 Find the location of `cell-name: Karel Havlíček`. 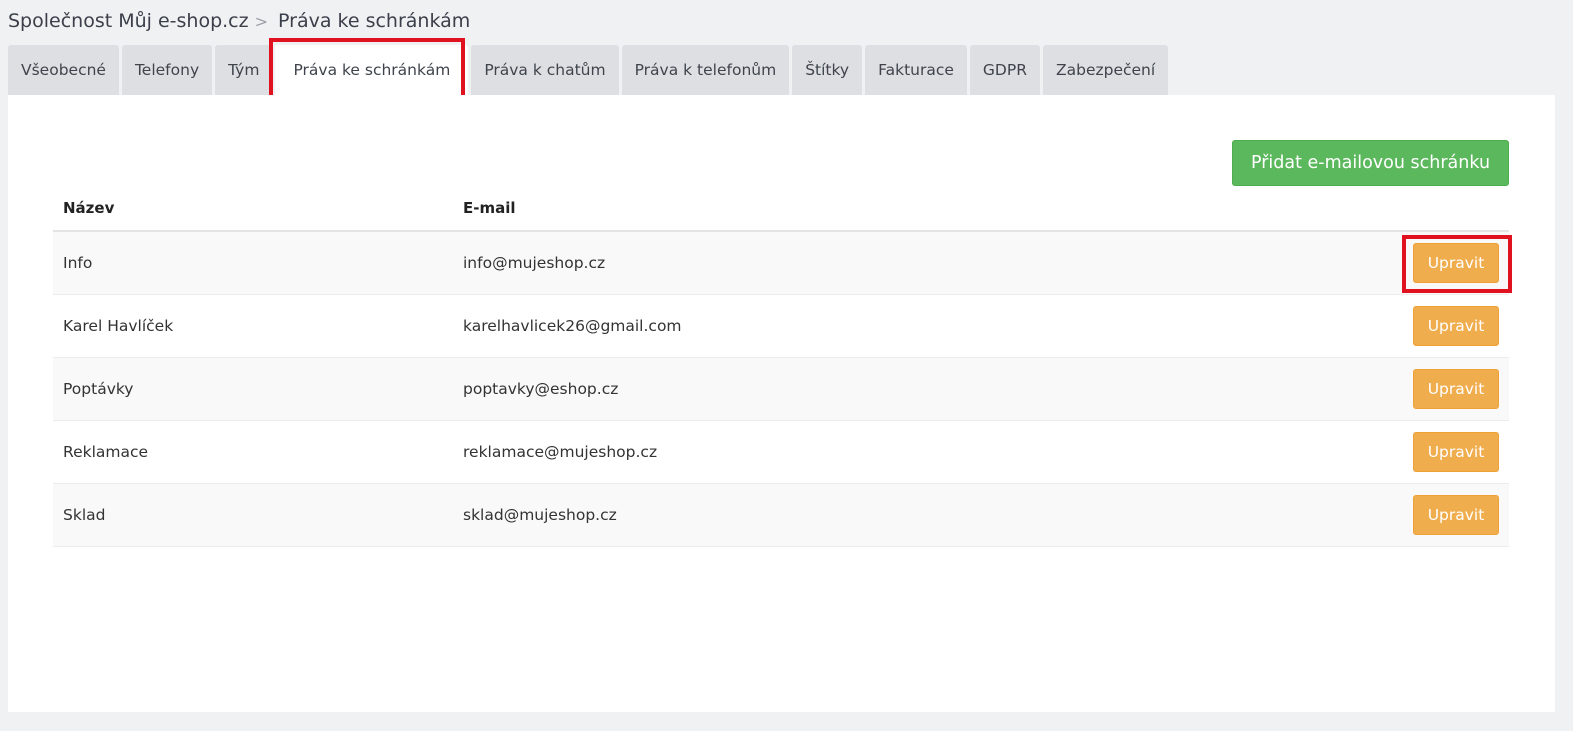

cell-name: Karel Havlíček is located at coordinates (118, 326).